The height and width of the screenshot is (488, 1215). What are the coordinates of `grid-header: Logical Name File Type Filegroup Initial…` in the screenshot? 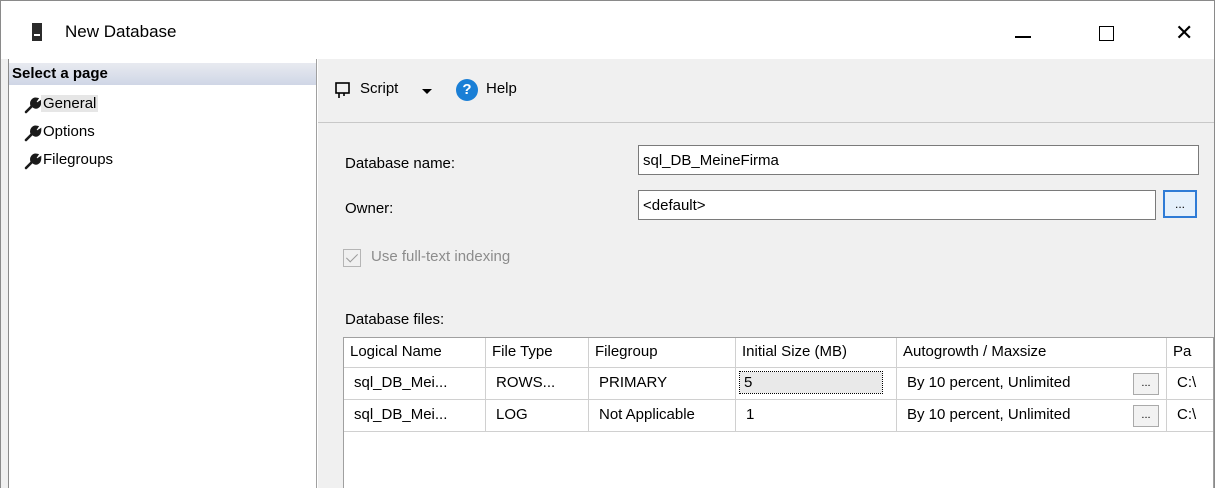 It's located at (778, 353).